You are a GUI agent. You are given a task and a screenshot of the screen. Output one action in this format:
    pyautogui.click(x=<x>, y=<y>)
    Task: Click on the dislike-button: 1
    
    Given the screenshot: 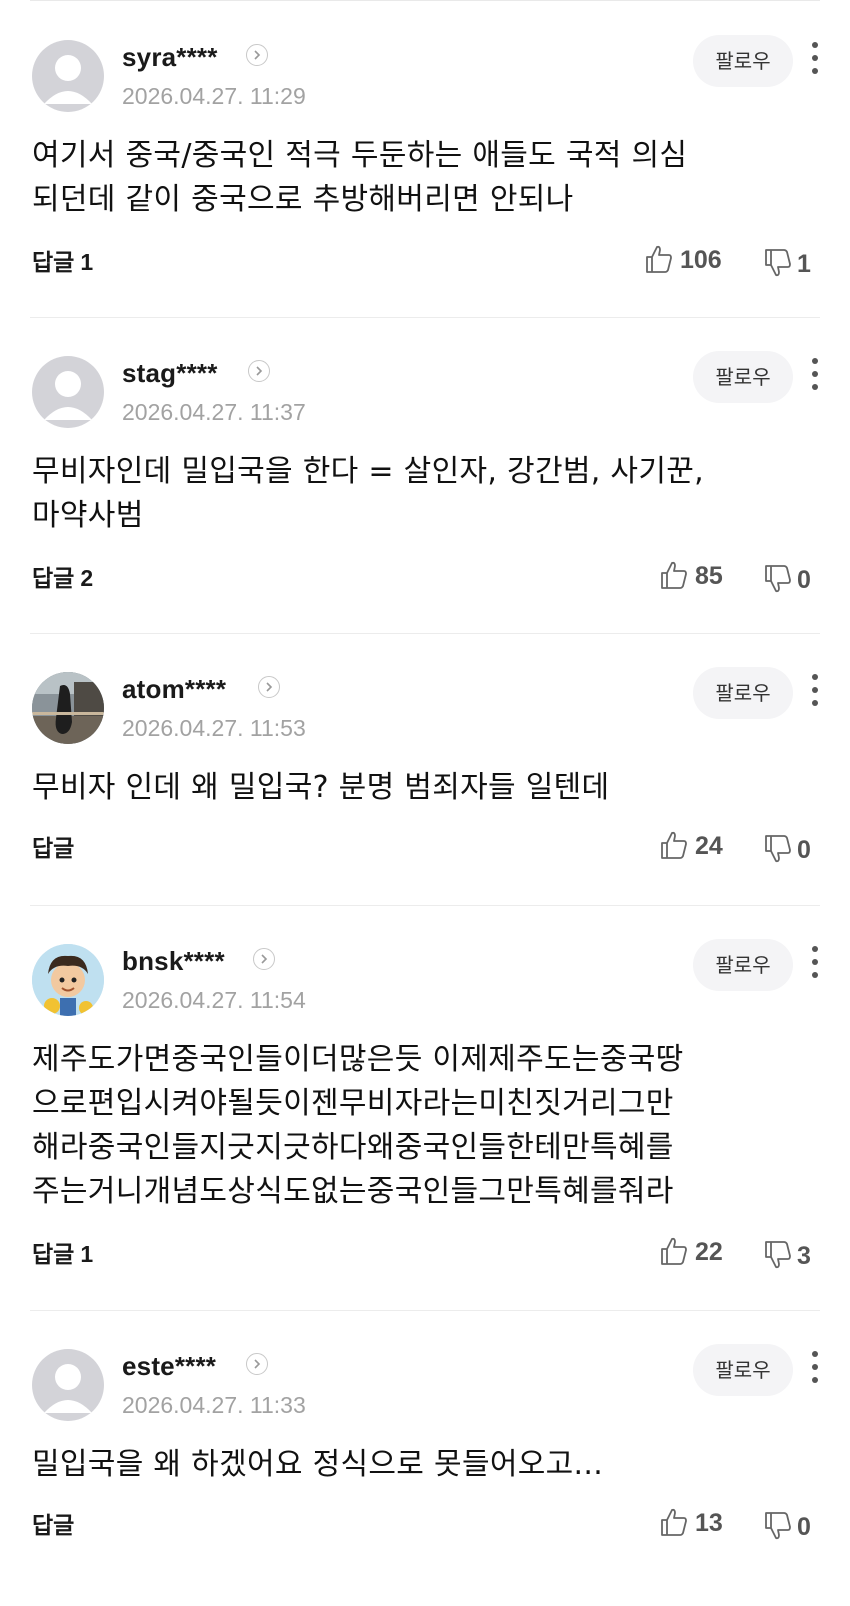 What is the action you would take?
    pyautogui.click(x=789, y=264)
    